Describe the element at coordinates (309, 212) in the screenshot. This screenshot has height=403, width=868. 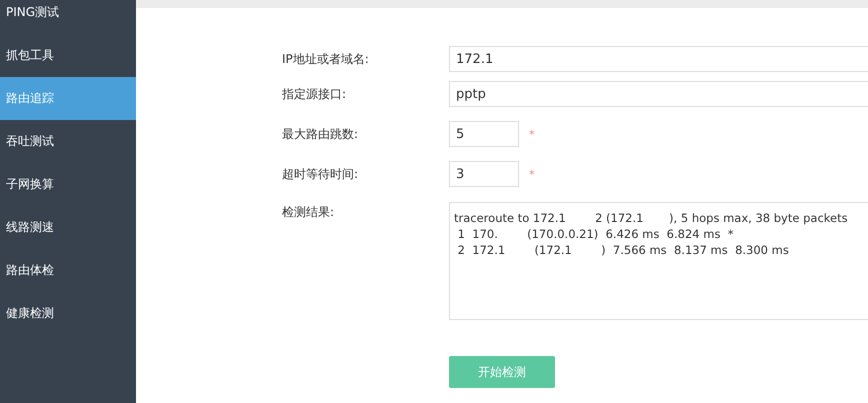
I see `field-label: 检测结果:` at that location.